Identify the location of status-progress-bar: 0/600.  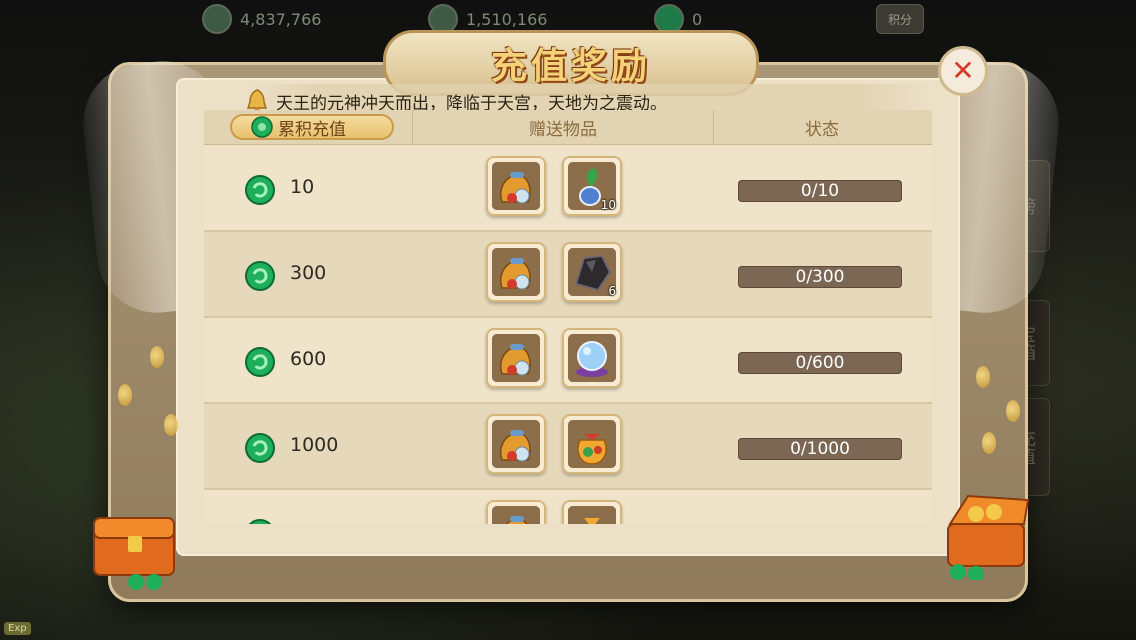
(820, 363).